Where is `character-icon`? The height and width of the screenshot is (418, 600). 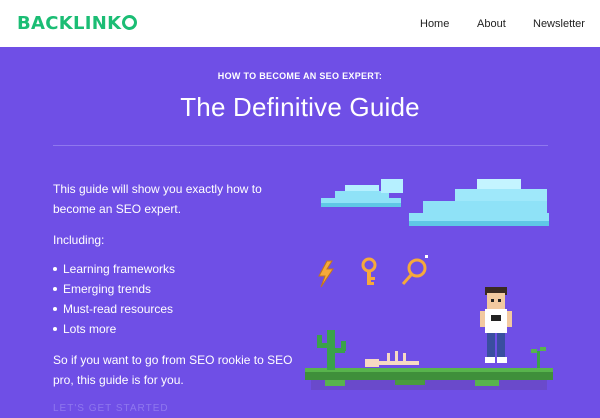 character-icon is located at coordinates (496, 325).